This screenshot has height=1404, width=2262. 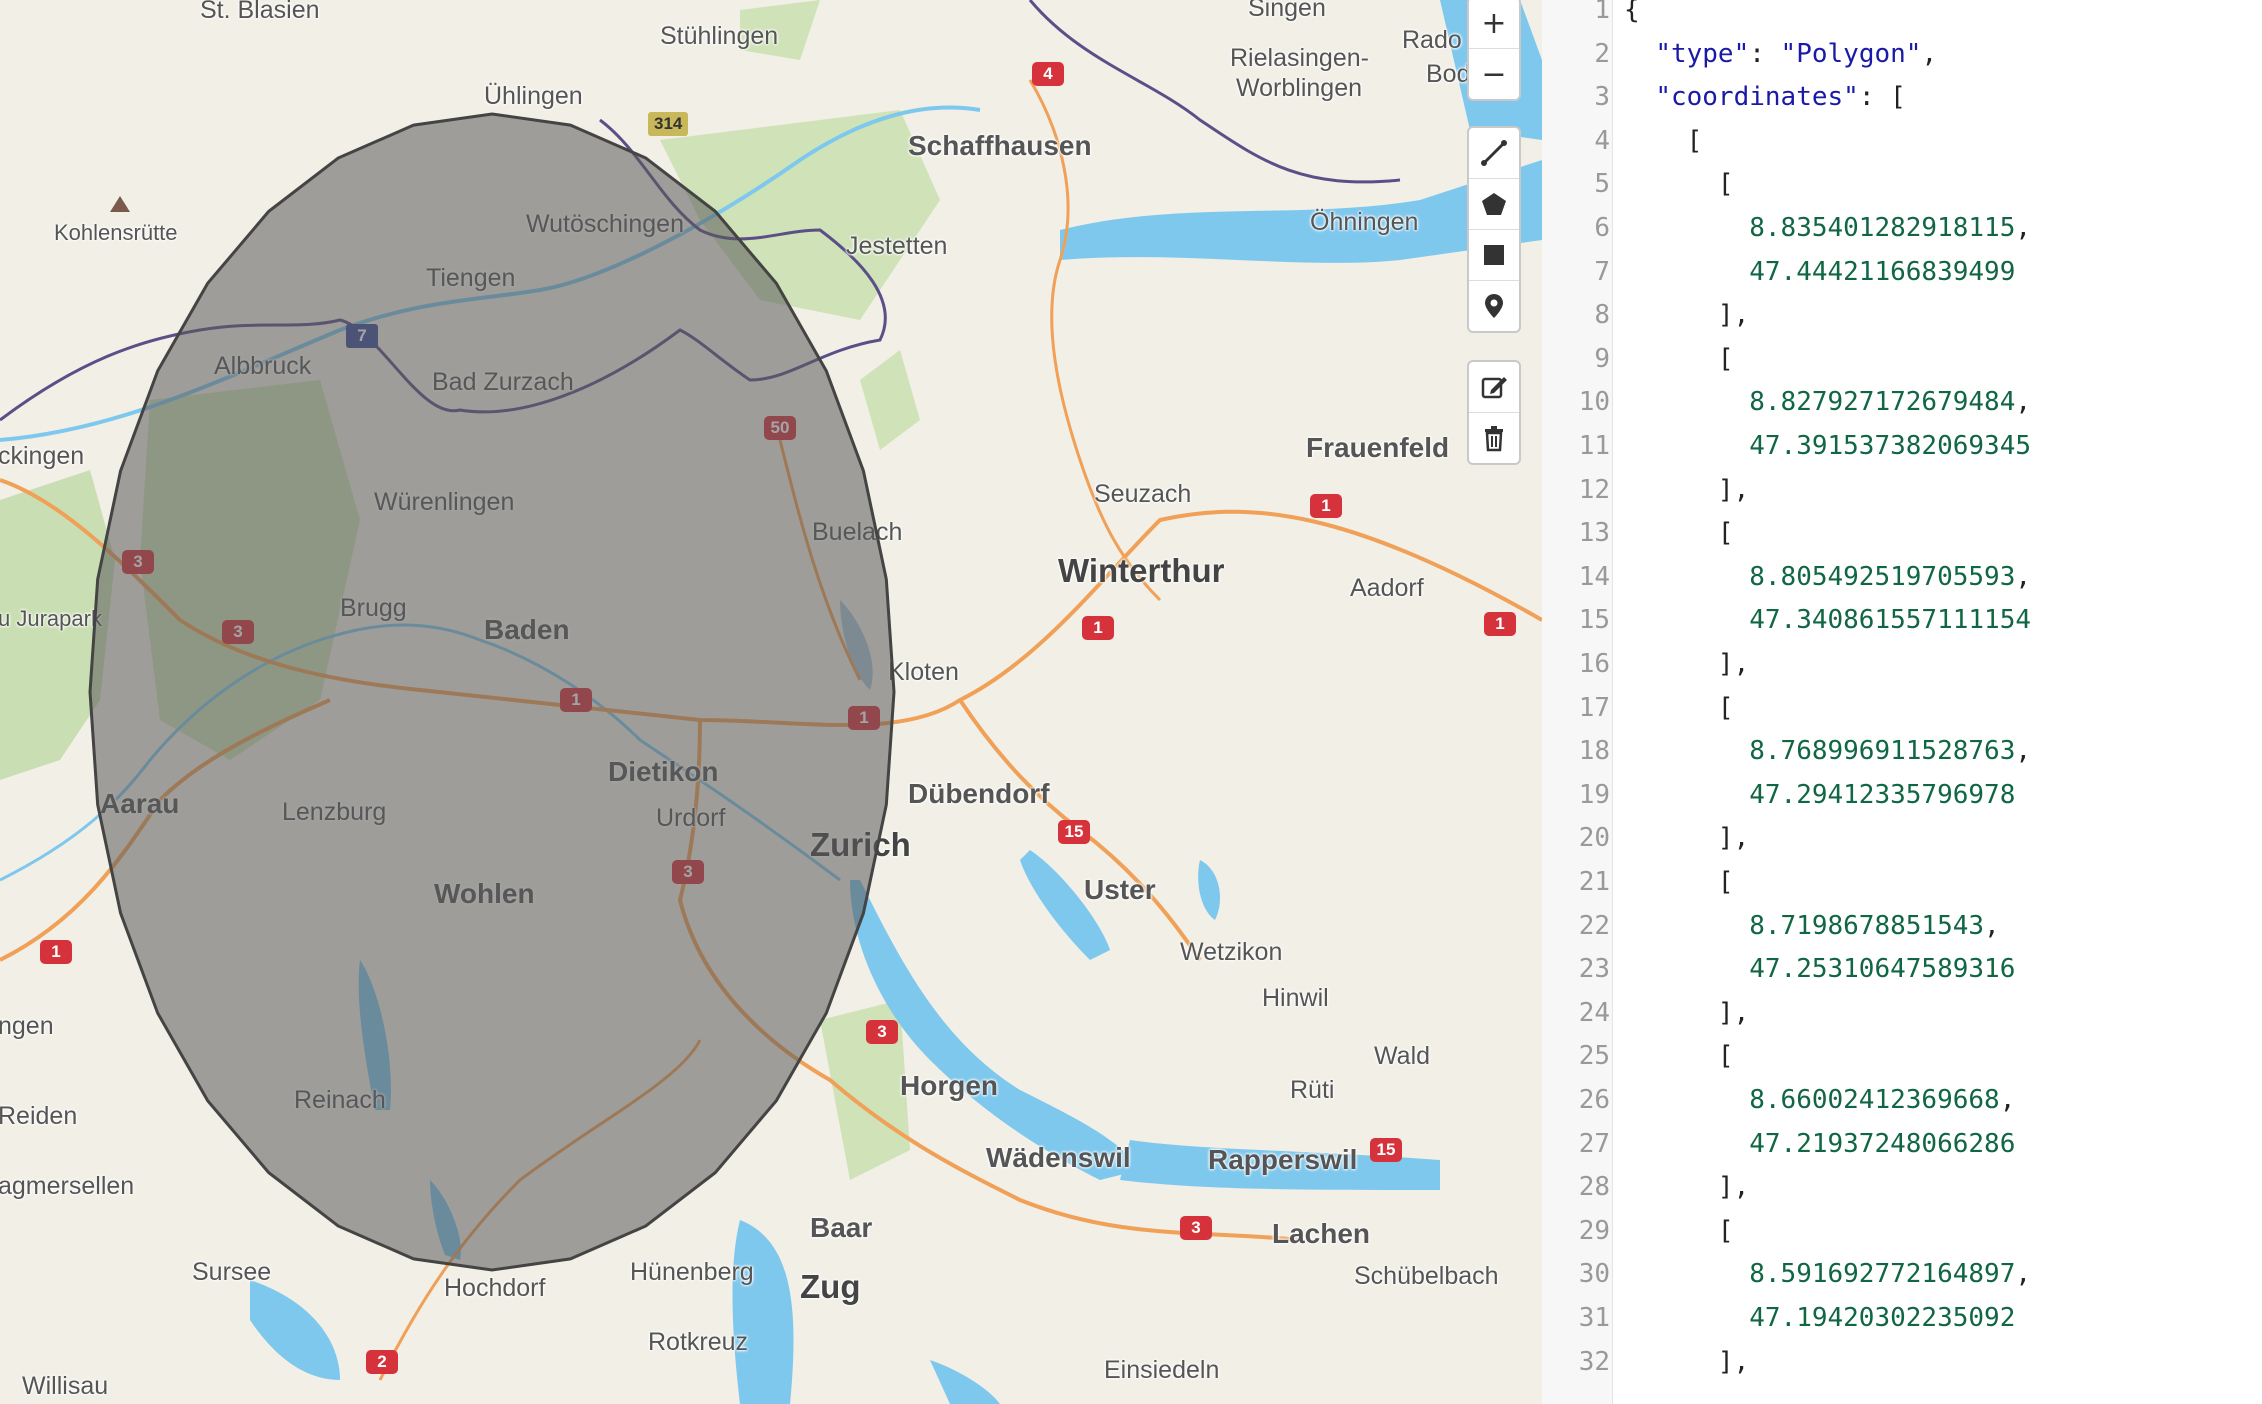 I want to click on code-line: 26 8.66002412369668,, so click(x=1902, y=1100).